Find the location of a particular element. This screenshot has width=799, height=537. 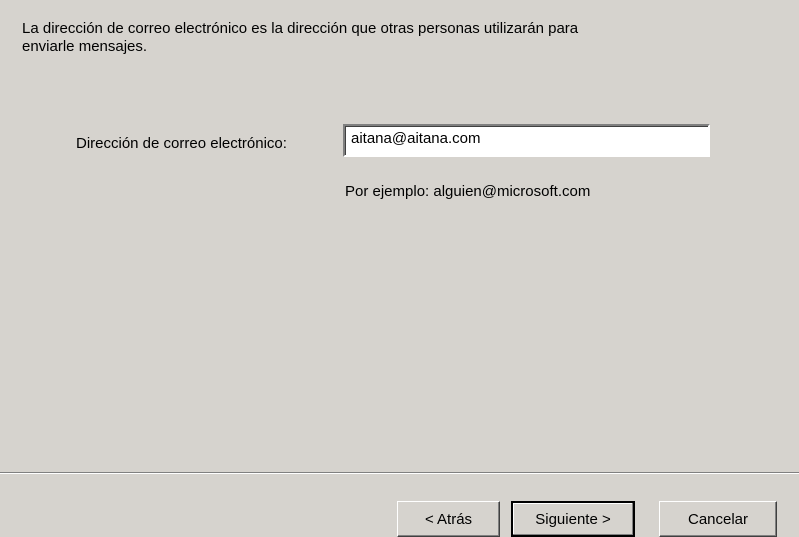

back-button: < Atrás is located at coordinates (448, 519).